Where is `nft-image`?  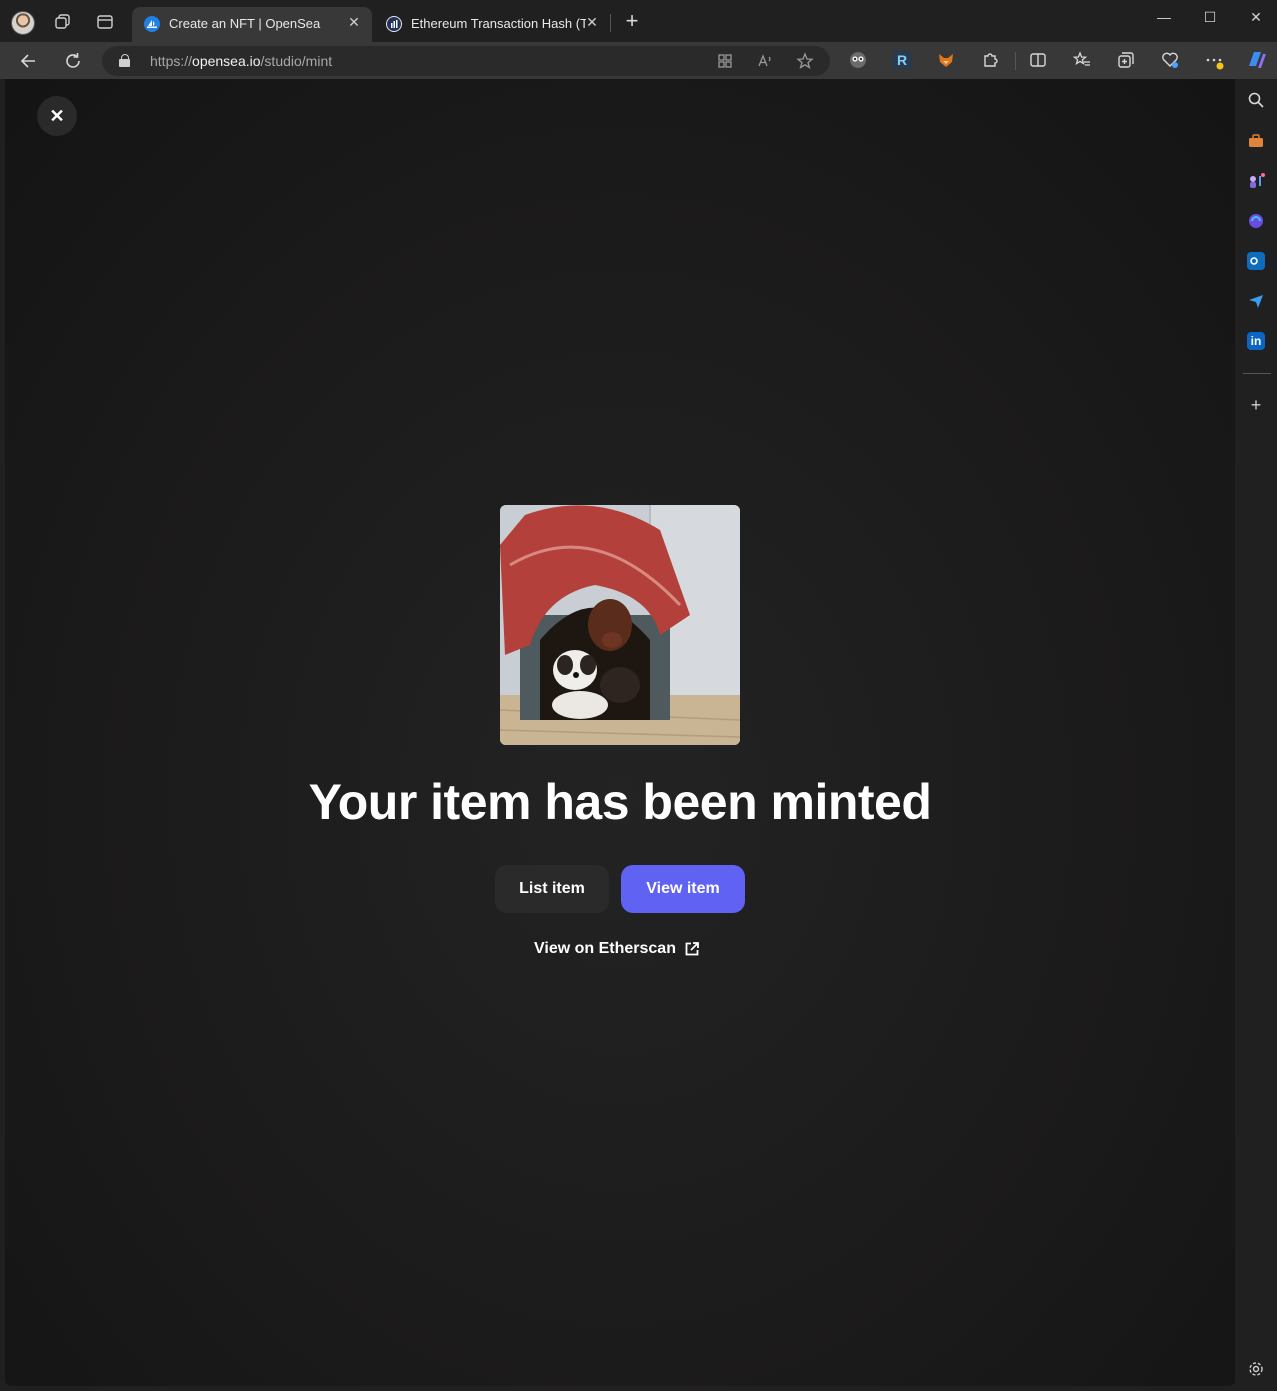
nft-image is located at coordinates (620, 625).